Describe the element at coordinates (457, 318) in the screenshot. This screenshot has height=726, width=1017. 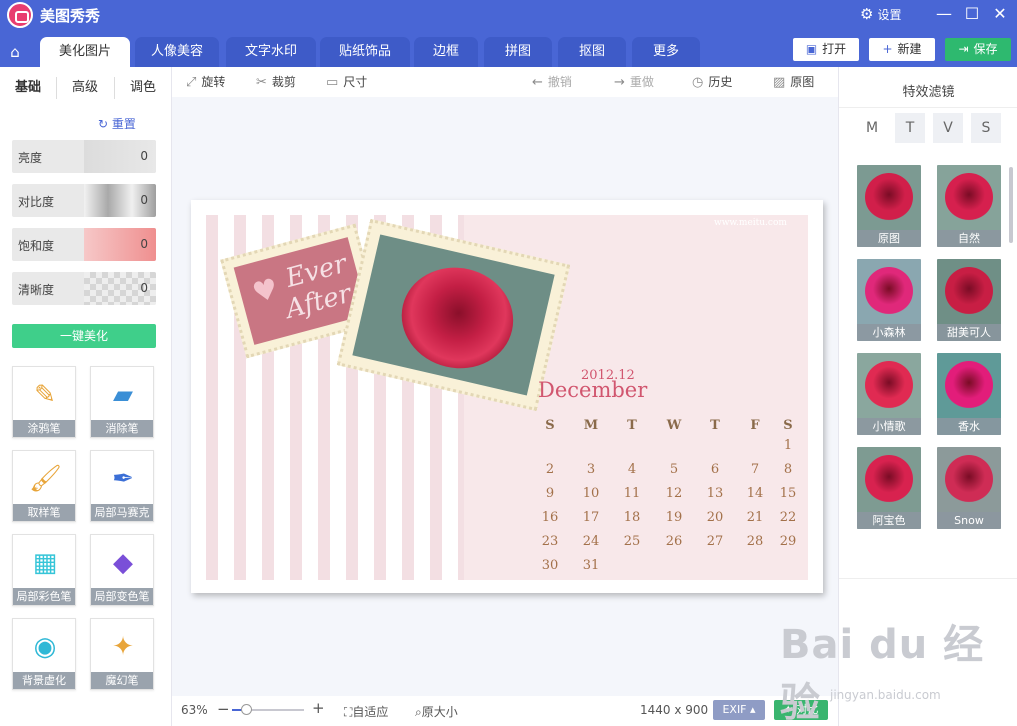
I see `rose-image` at that location.